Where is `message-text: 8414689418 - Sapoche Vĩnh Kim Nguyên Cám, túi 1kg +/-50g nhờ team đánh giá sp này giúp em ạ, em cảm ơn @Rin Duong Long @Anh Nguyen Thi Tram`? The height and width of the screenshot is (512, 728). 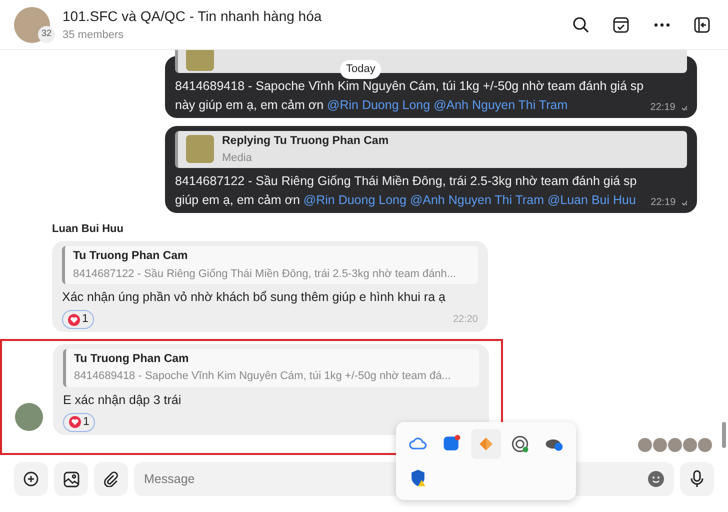
message-text: 8414689418 - Sapoche Vĩnh Kim Nguyên Cám, túi 1kg +/-50g nhờ team đánh giá sp này giúp em ạ, em cảm ơn @Rin Duong Long @Anh Nguyen Thi Tram is located at coordinates (409, 96).